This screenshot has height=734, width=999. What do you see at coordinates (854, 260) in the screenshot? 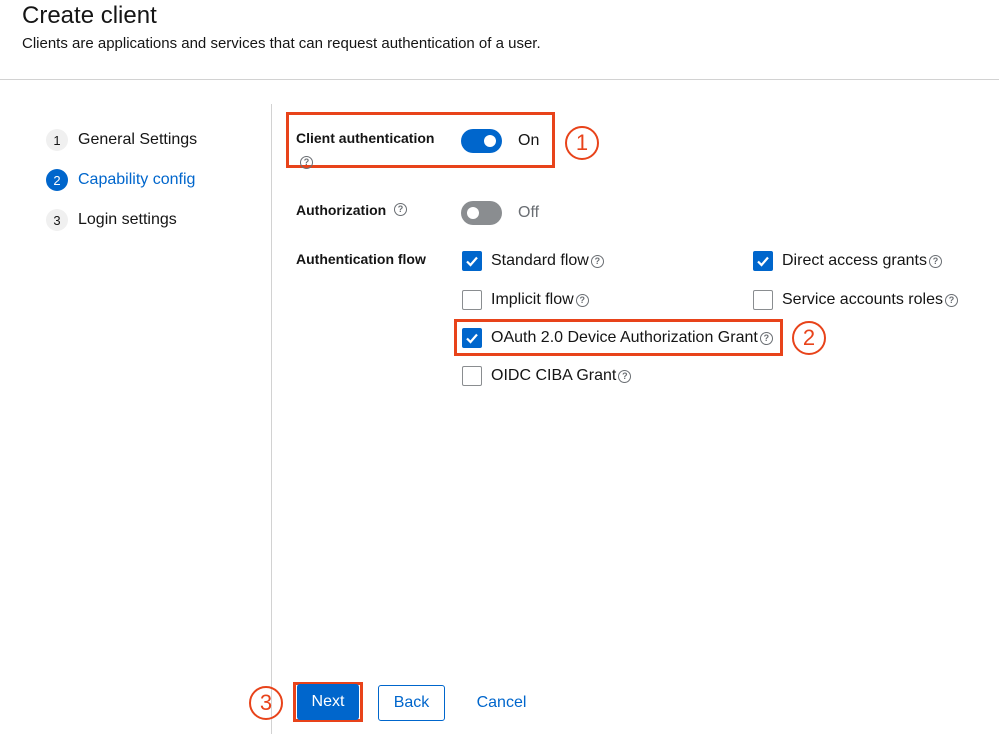
I see `checkbox-label: Direct access grants` at bounding box center [854, 260].